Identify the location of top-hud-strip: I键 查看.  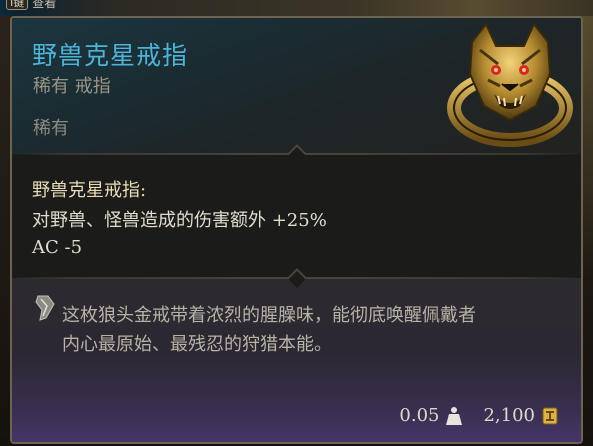
(296, 8).